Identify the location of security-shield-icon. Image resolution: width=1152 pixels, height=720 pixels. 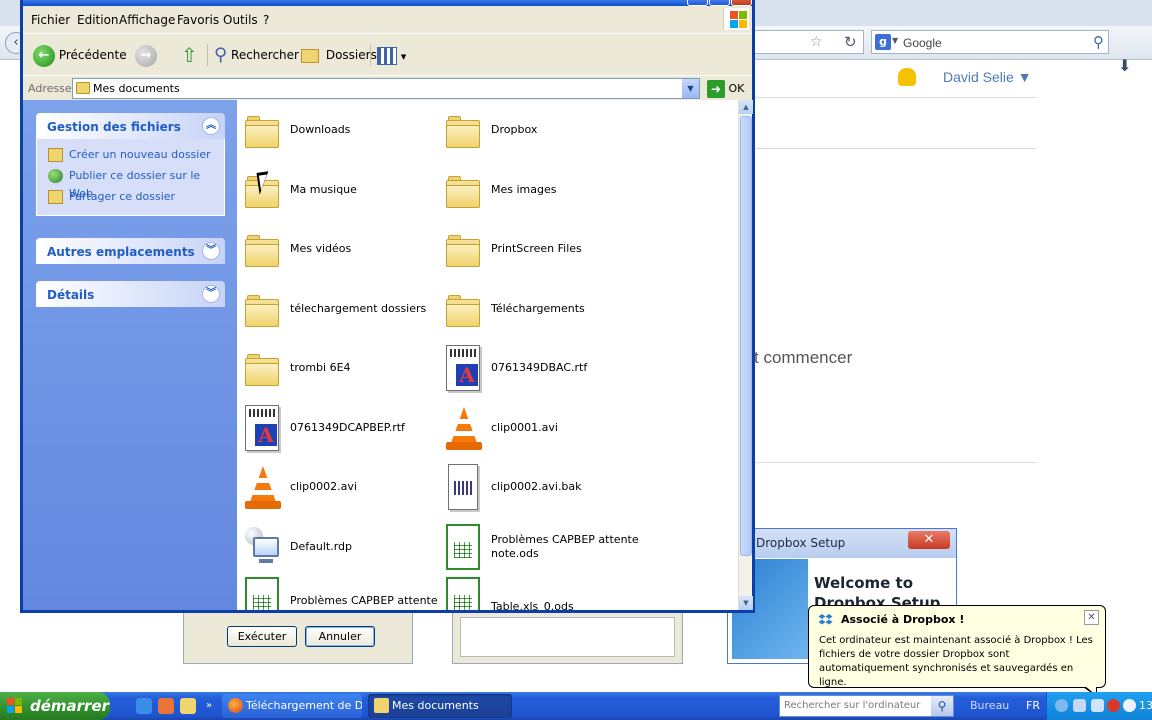
(1113, 705).